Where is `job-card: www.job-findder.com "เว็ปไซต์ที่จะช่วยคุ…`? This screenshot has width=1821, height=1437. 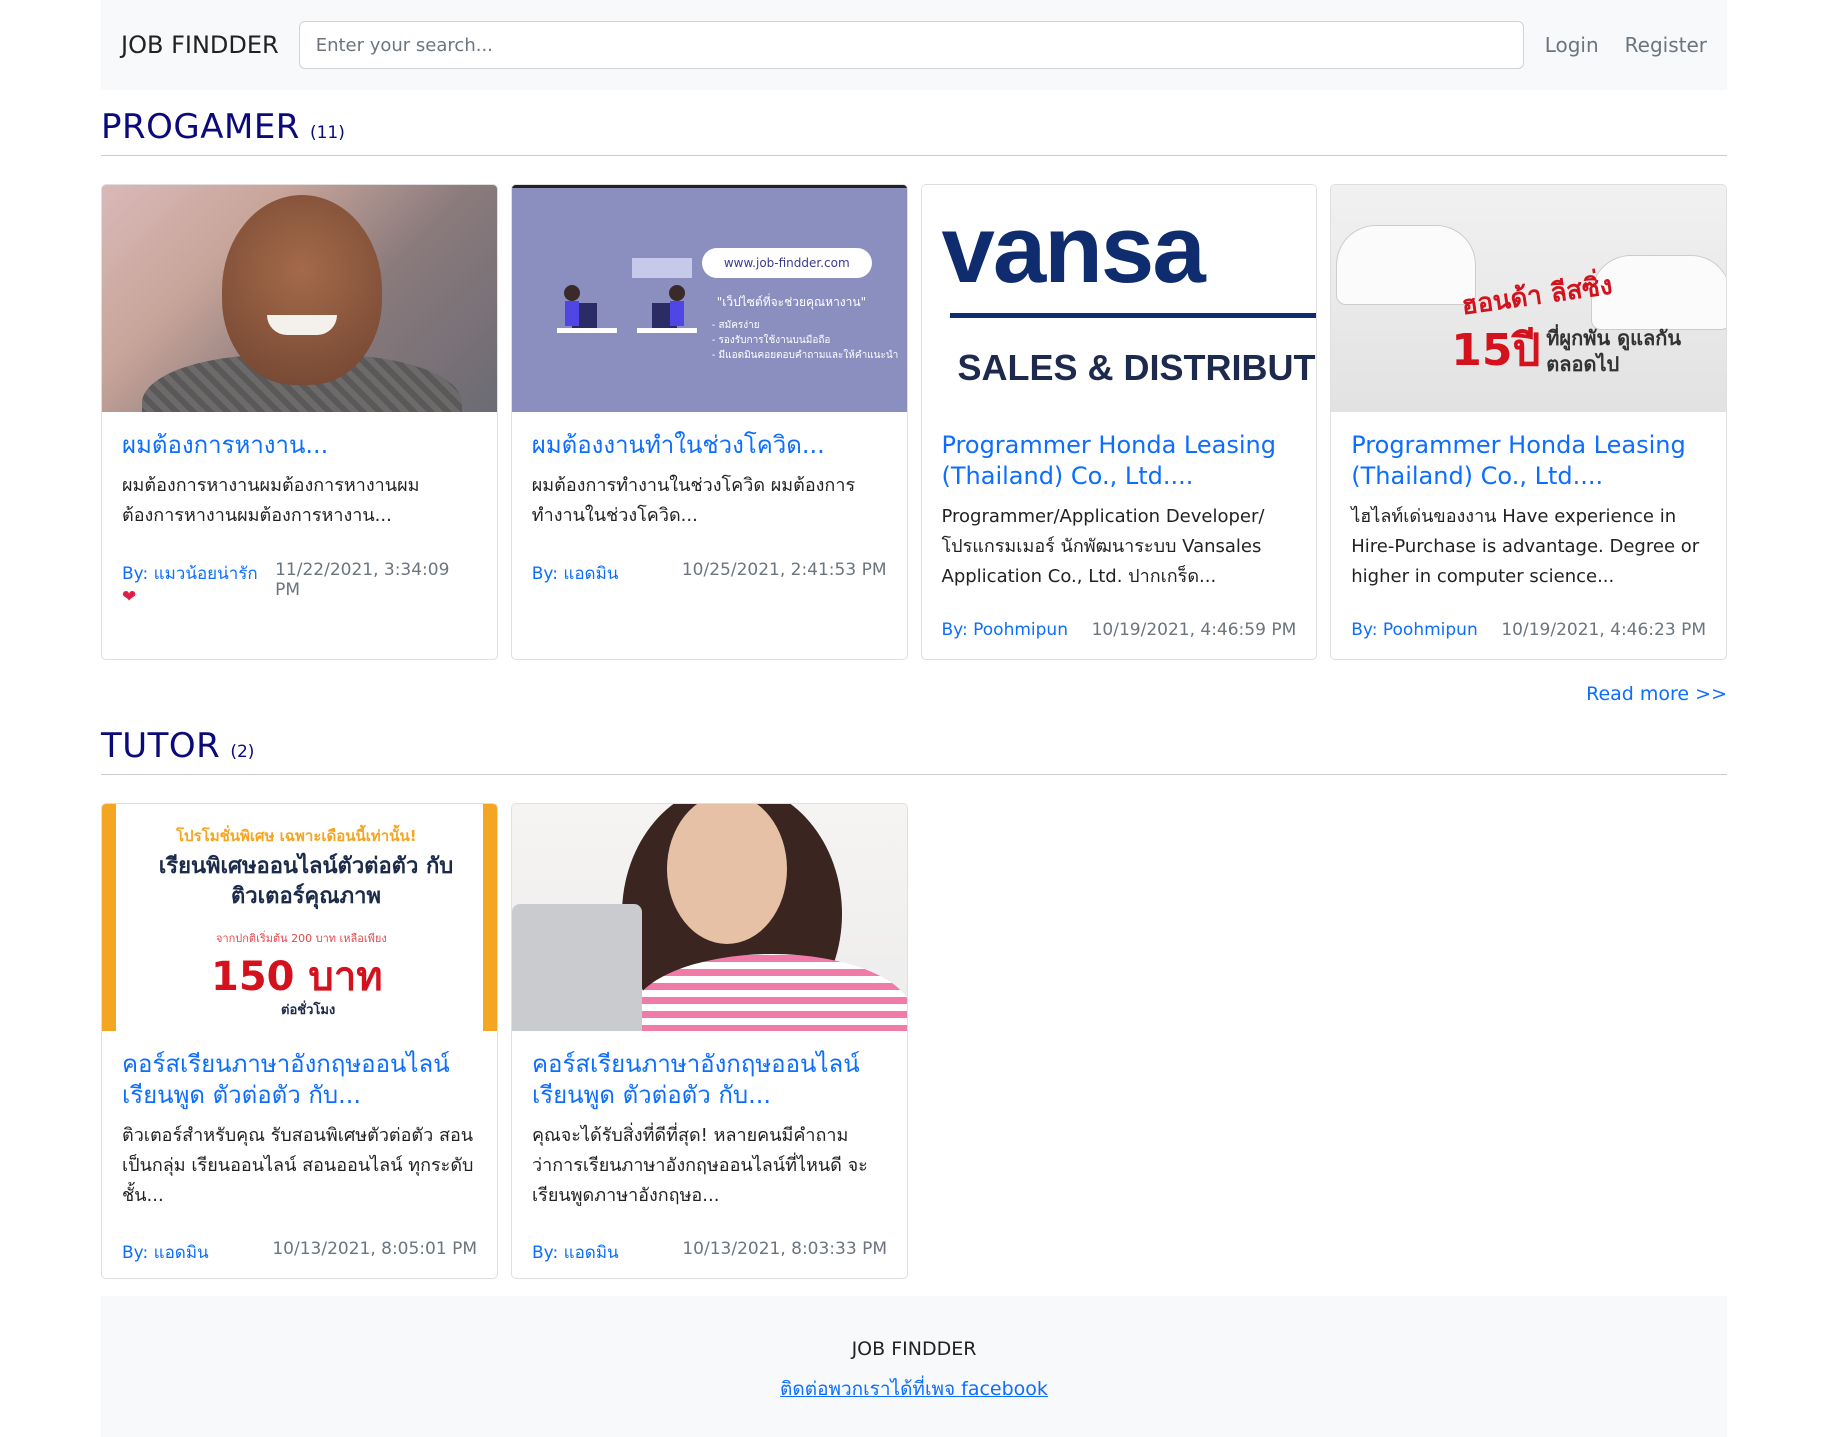 job-card: www.job-findder.com "เว็ปไซต์ที่จะช่วยคุ… is located at coordinates (709, 422).